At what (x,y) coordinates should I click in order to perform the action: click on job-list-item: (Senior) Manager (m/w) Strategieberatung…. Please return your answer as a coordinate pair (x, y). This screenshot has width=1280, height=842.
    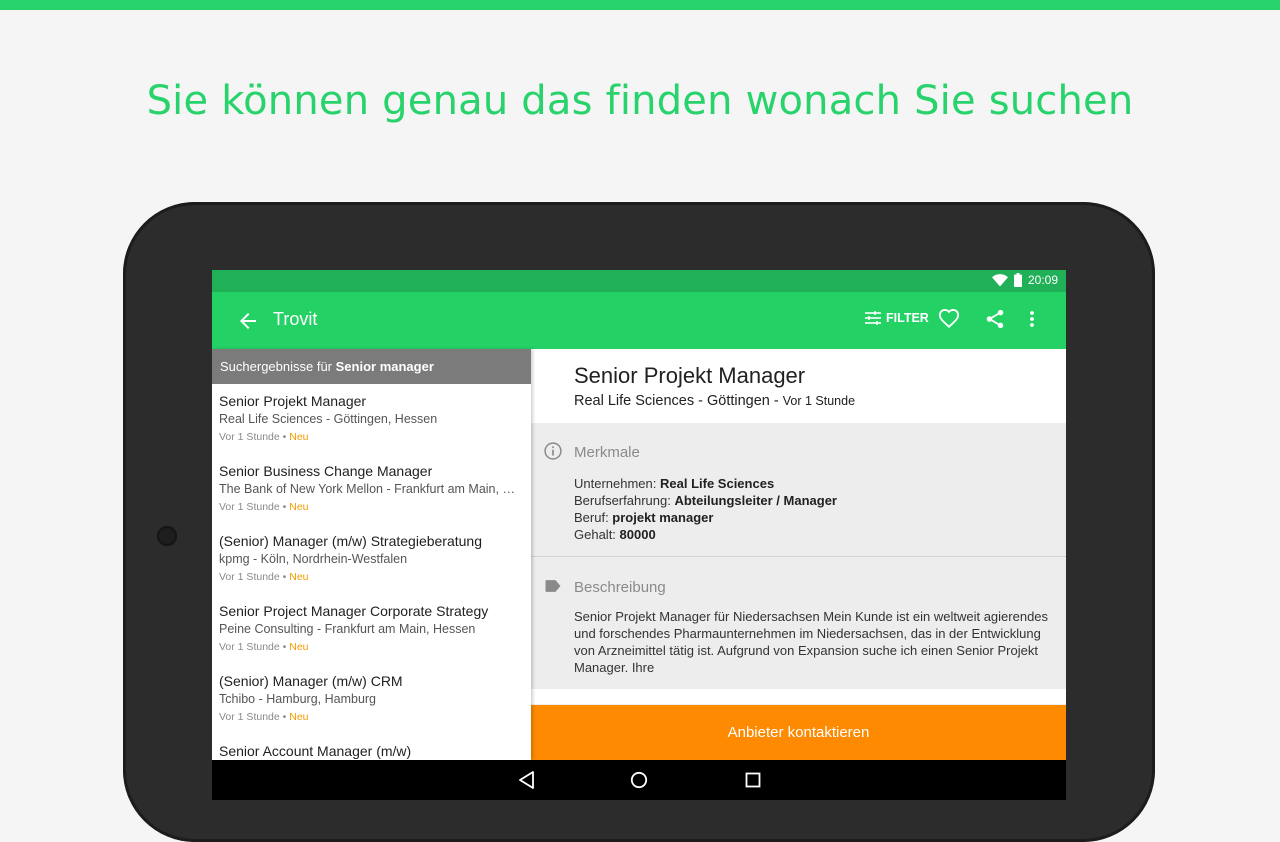
    Looking at the image, I should click on (371, 559).